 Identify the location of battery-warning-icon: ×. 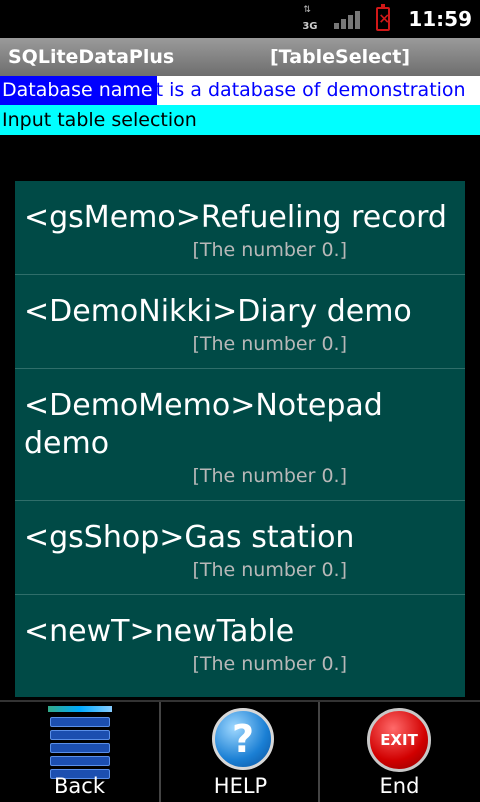
(383, 17).